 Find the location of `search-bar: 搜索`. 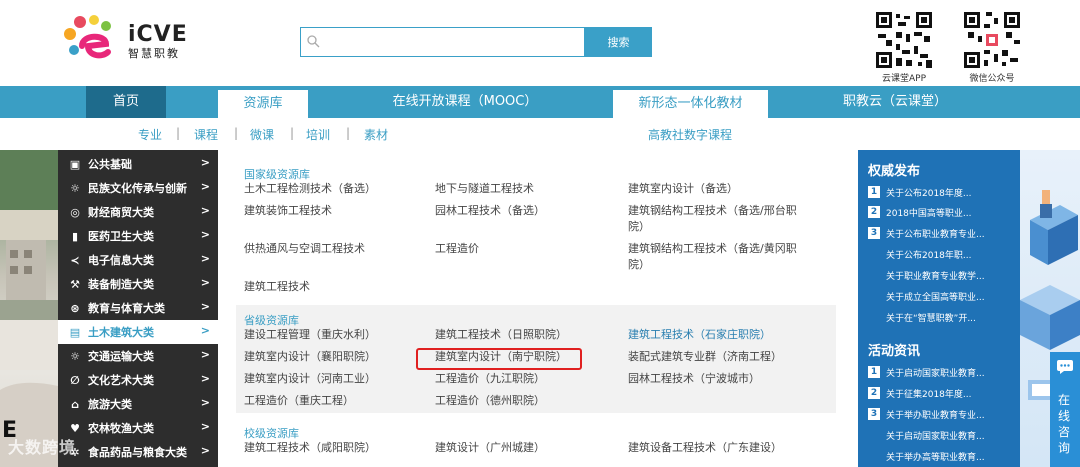

search-bar: 搜索 is located at coordinates (476, 42).